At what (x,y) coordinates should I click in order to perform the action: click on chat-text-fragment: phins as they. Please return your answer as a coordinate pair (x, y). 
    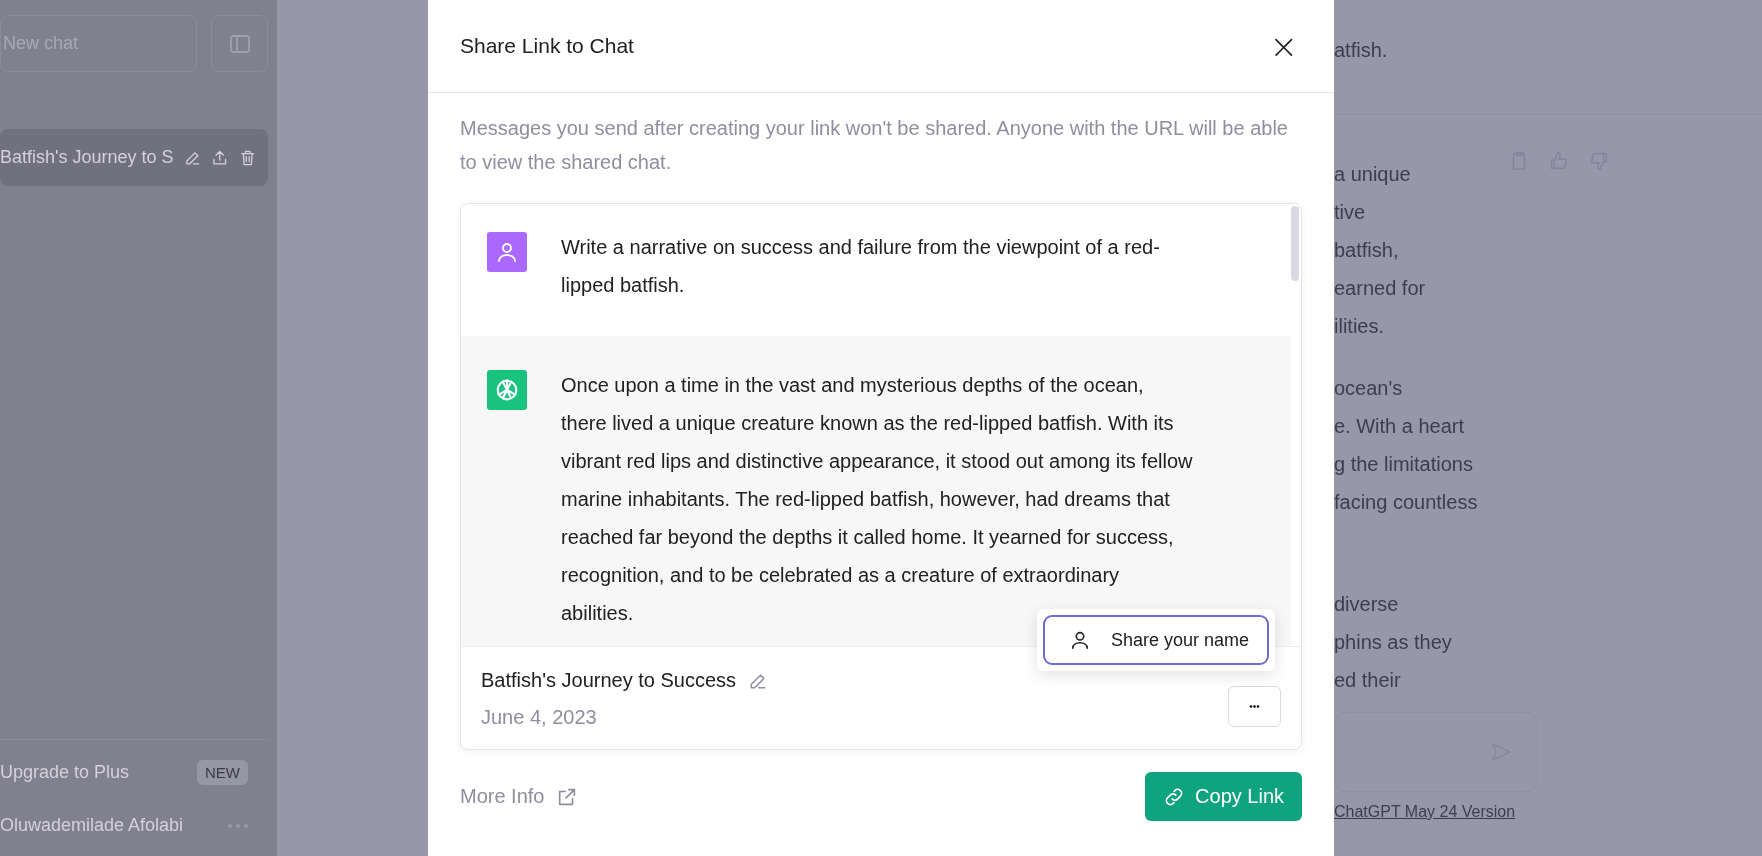
    Looking at the image, I should click on (1393, 642).